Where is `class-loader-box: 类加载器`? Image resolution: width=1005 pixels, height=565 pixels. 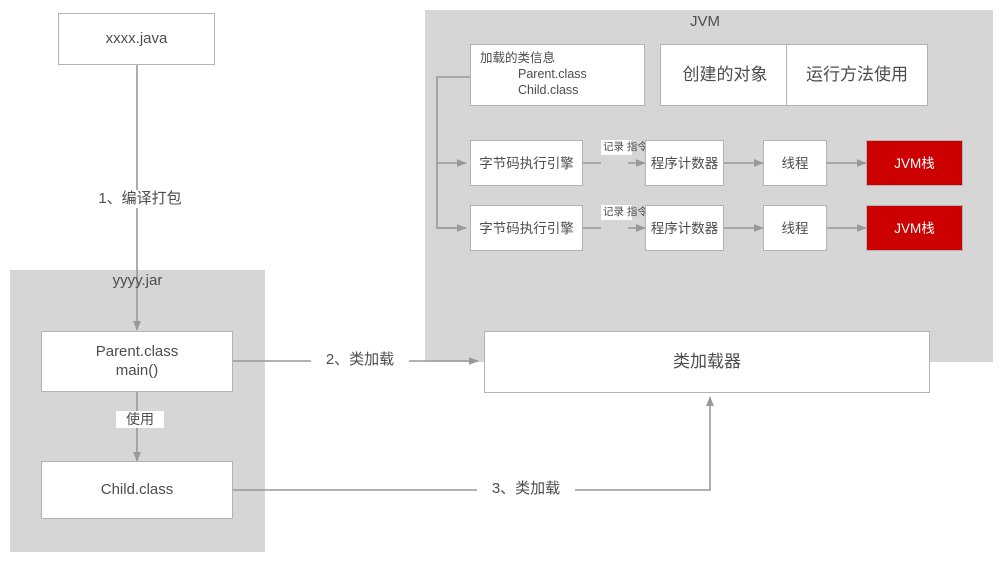
class-loader-box: 类加载器 is located at coordinates (707, 362).